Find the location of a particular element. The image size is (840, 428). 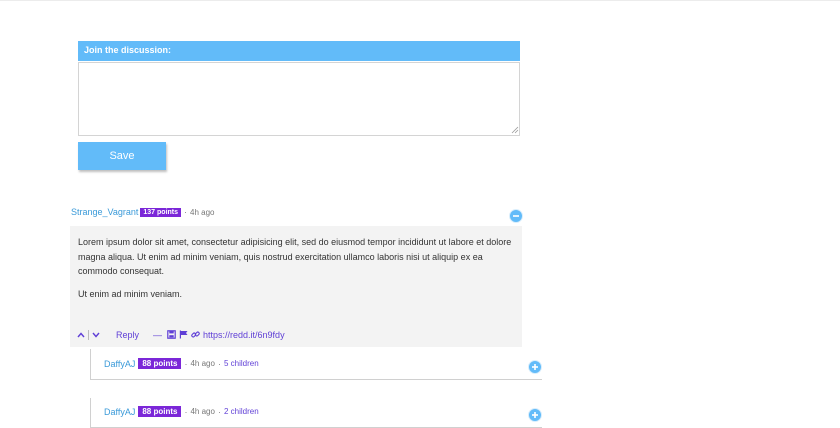

top-divider is located at coordinates (420, 0).